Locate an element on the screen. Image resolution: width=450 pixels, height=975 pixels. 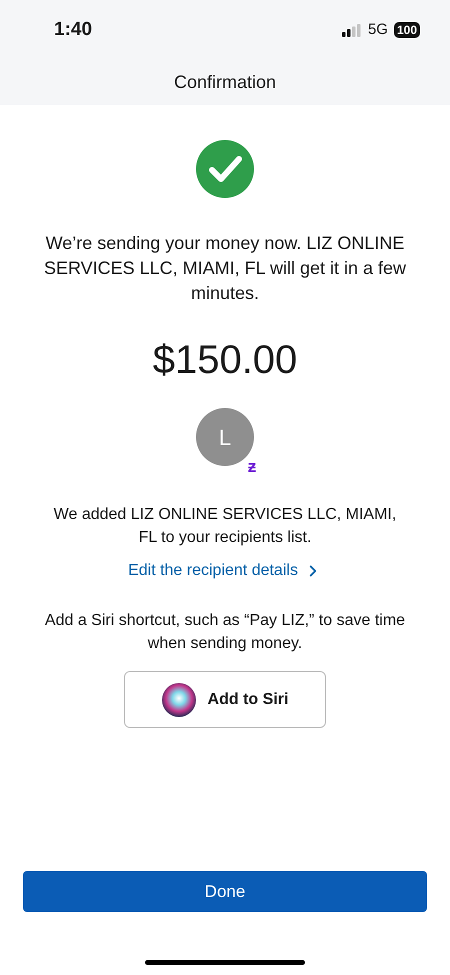
recipient-added-note: We added LIZ ONLINE SERVICES LLC, MIAMI, FL to your recipients list. is located at coordinates (225, 526).